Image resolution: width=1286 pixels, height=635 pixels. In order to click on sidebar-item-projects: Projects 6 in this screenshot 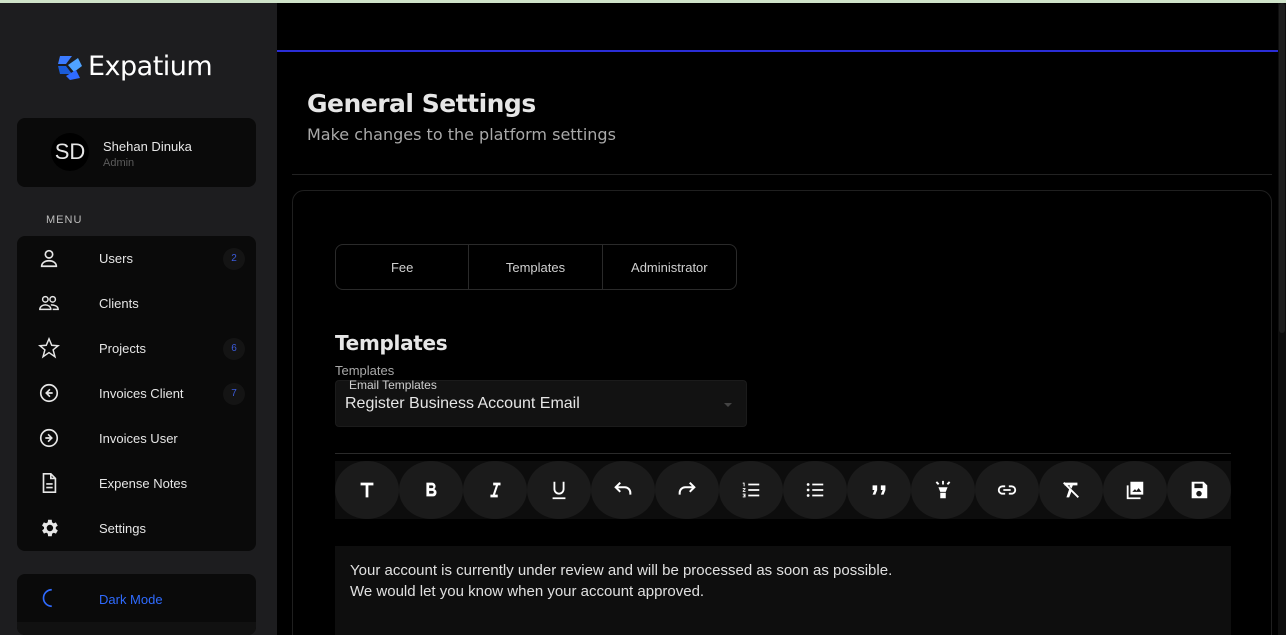, I will do `click(136, 348)`.